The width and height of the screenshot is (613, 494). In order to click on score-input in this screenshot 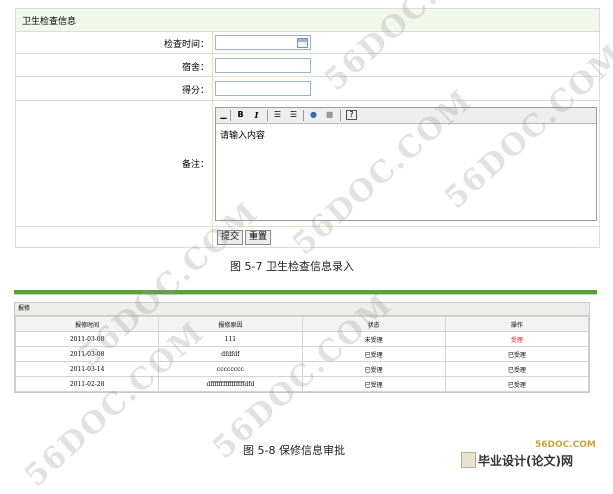, I will do `click(263, 88)`.